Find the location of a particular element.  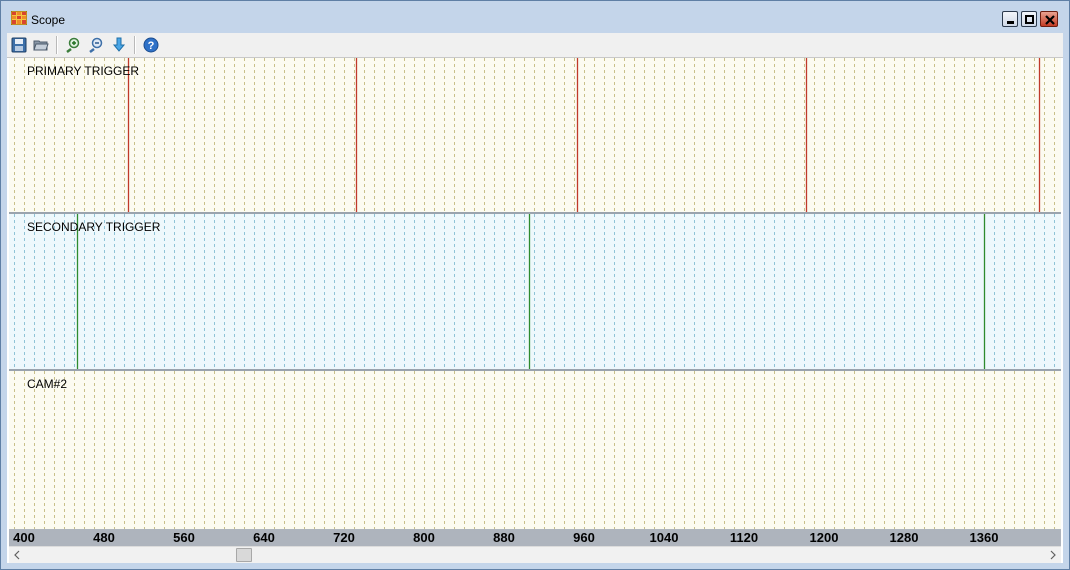

zoom-out-button is located at coordinates (96, 45).